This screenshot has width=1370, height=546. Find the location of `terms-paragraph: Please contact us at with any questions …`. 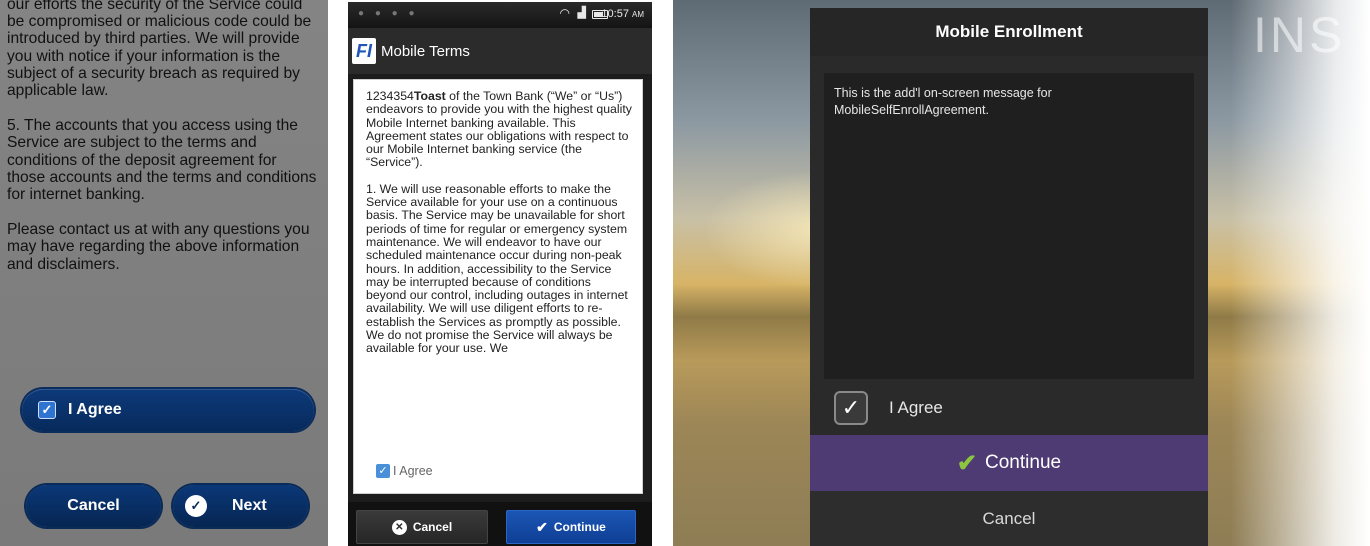

terms-paragraph: Please contact us at with any questions … is located at coordinates (158, 247).